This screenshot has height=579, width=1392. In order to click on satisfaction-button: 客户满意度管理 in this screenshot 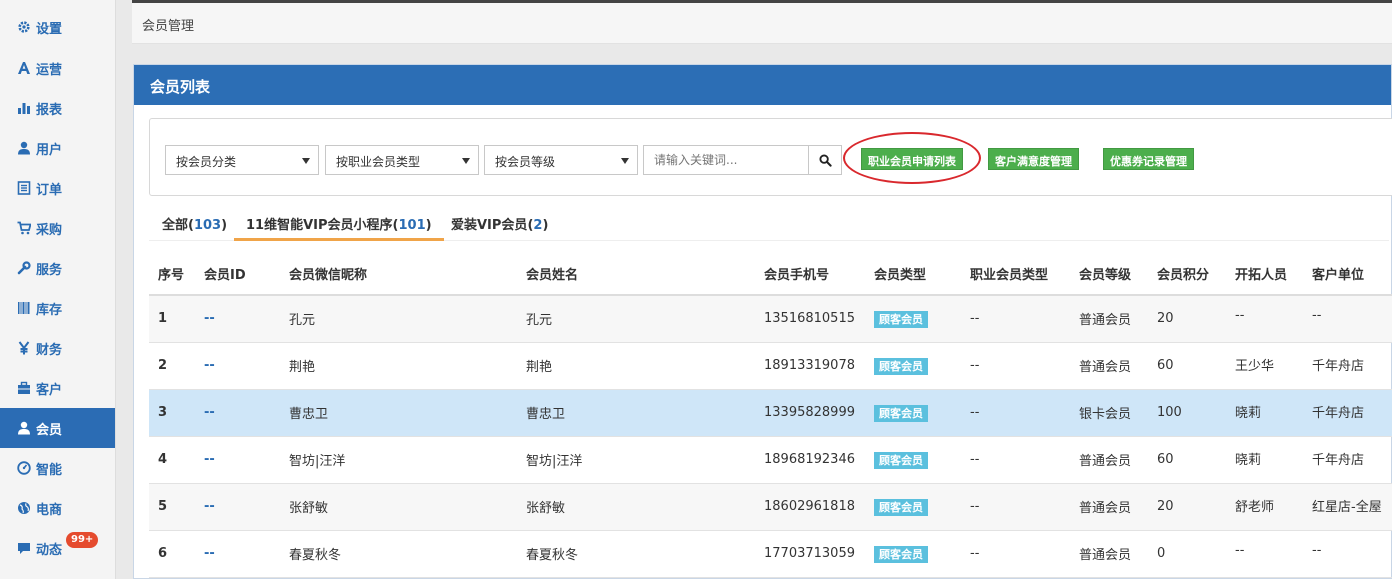, I will do `click(1033, 159)`.